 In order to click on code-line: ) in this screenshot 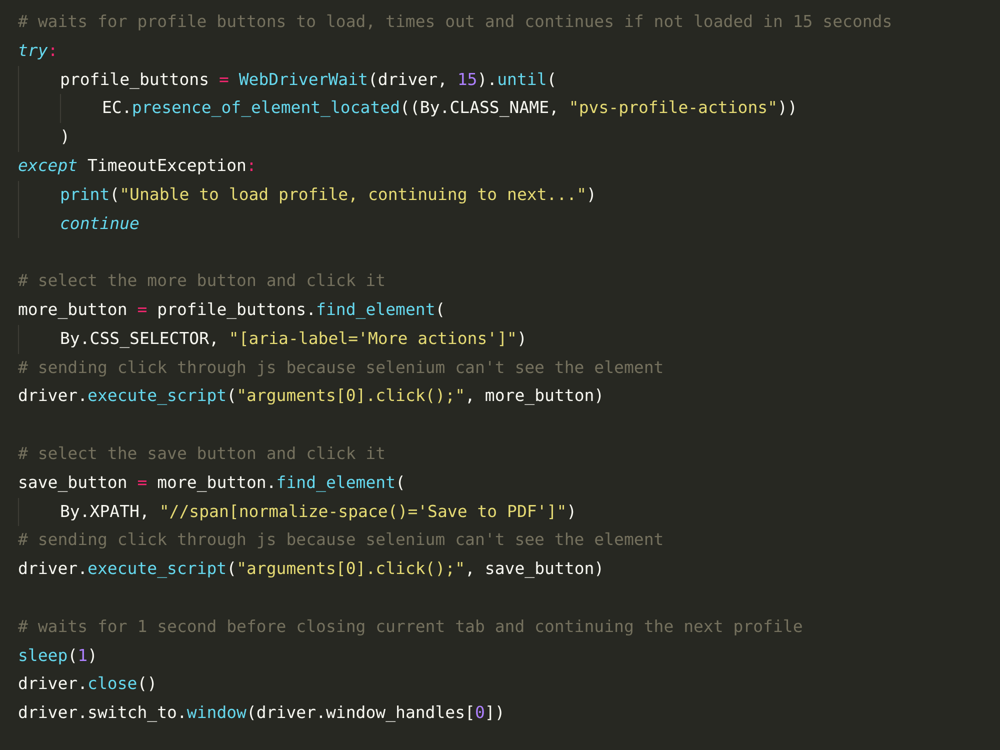, I will do `click(65, 137)`.